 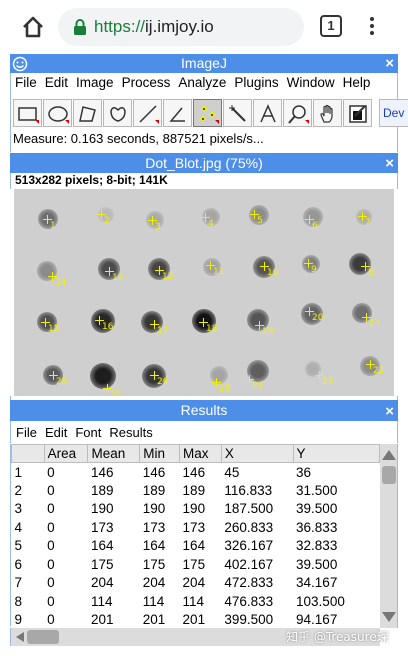 I want to click on table-row: 8 0 114 114 114 476.833 103.500, so click(x=196, y=601).